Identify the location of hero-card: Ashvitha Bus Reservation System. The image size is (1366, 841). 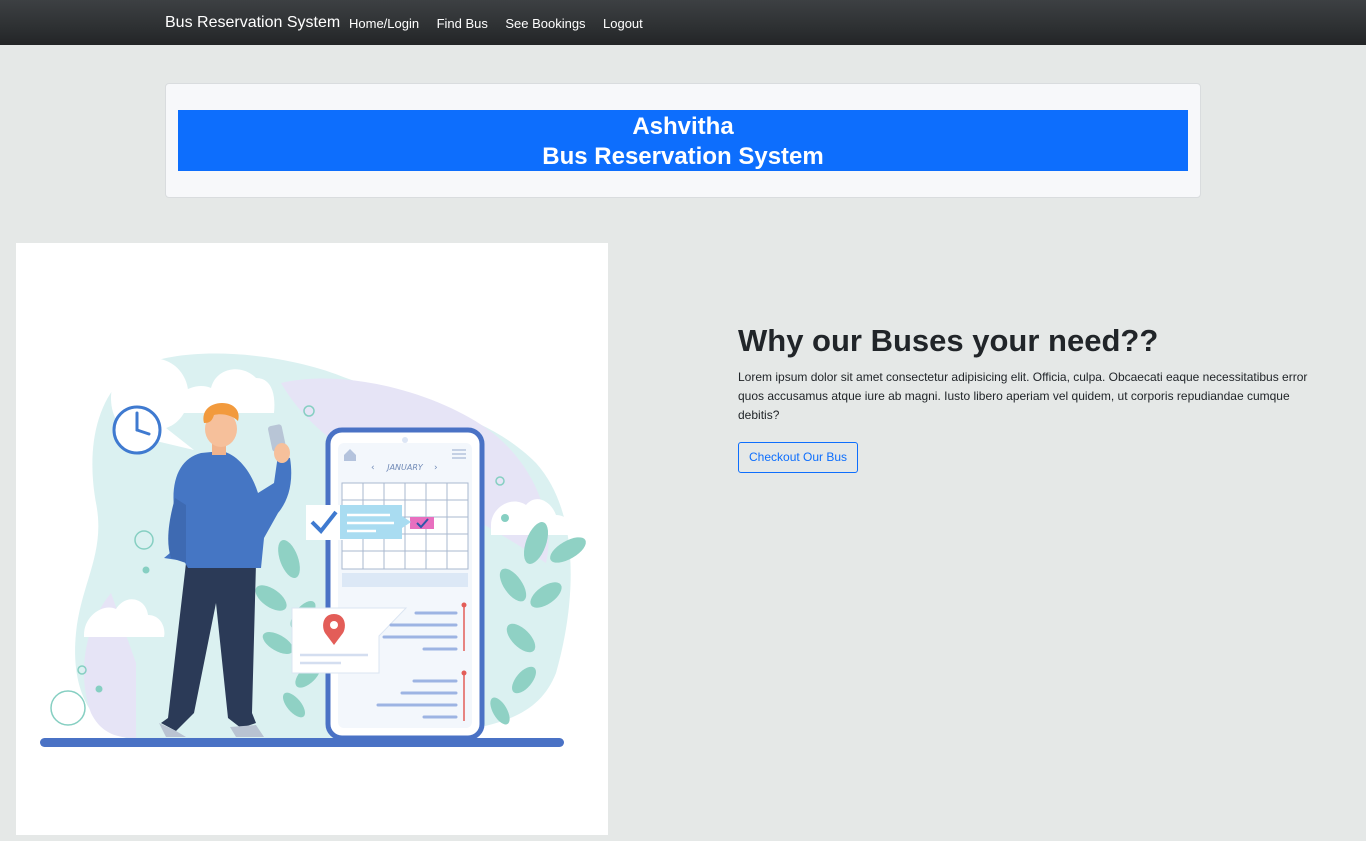
(683, 140).